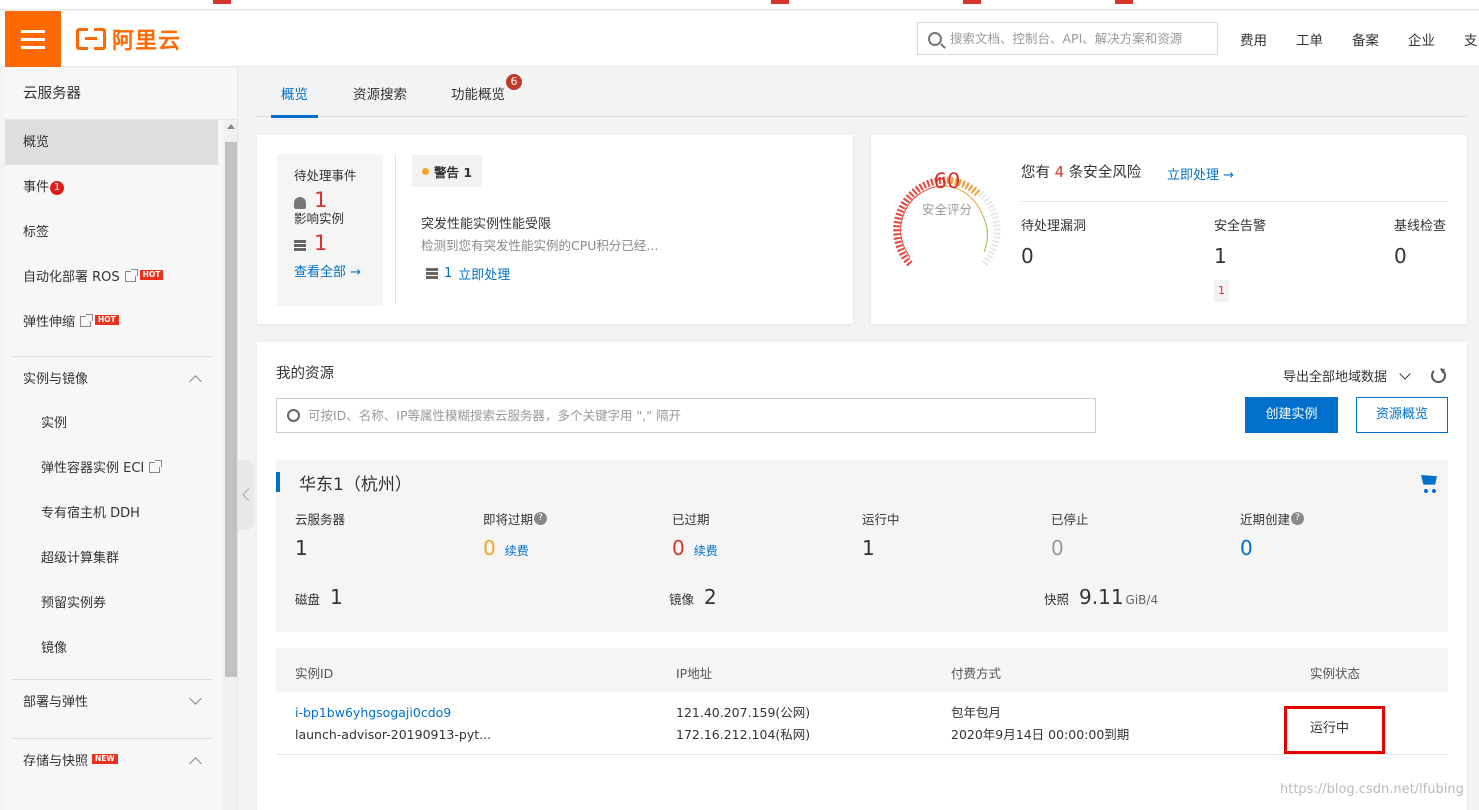 The width and height of the screenshot is (1479, 810). What do you see at coordinates (484, 273) in the screenshot?
I see `handle-now-link: 立即处理` at bounding box center [484, 273].